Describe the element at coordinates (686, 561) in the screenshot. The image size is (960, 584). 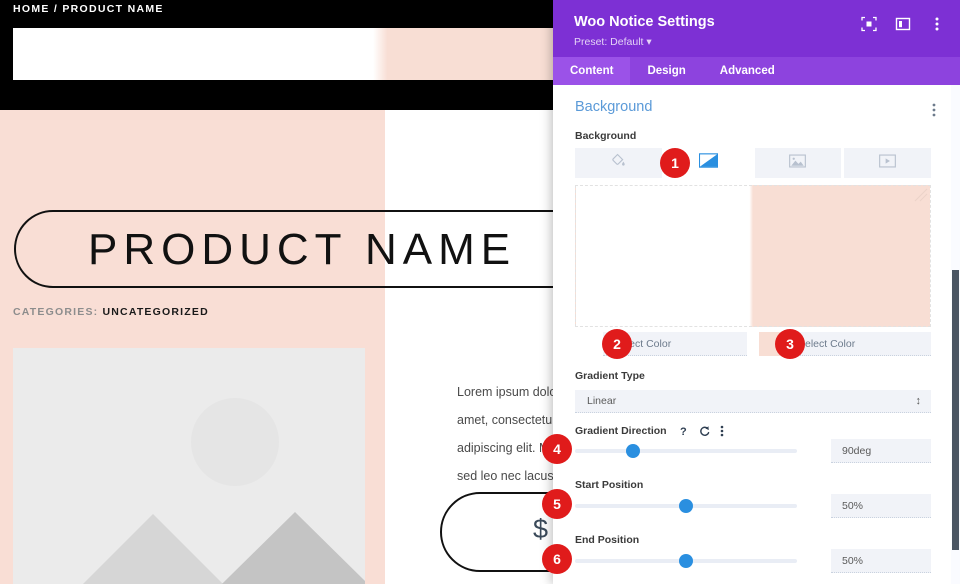
I see `end-position-thumb` at that location.